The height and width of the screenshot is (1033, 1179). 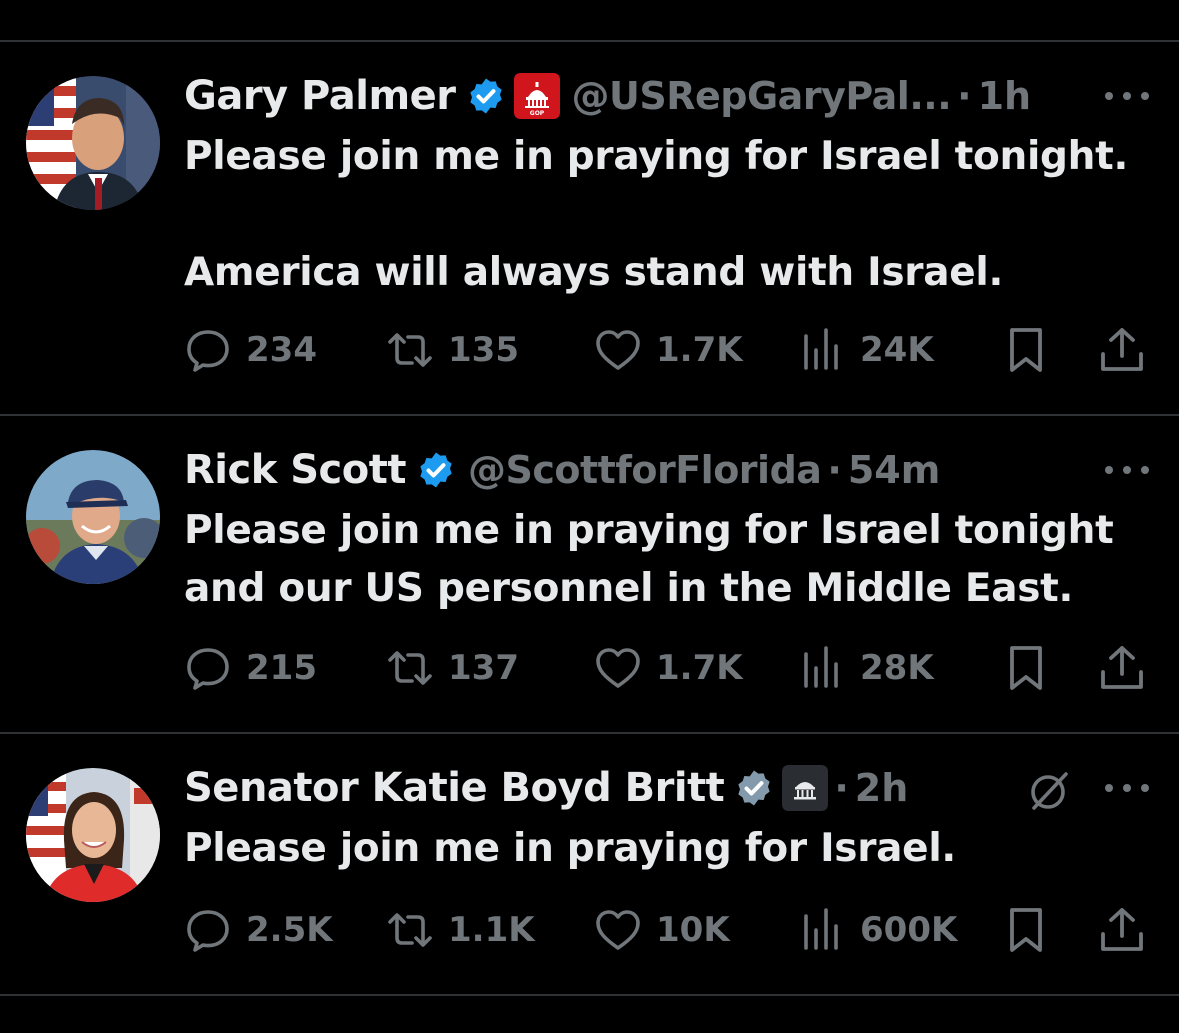 What do you see at coordinates (491, 930) in the screenshot?
I see `repost-count: 1.1K` at bounding box center [491, 930].